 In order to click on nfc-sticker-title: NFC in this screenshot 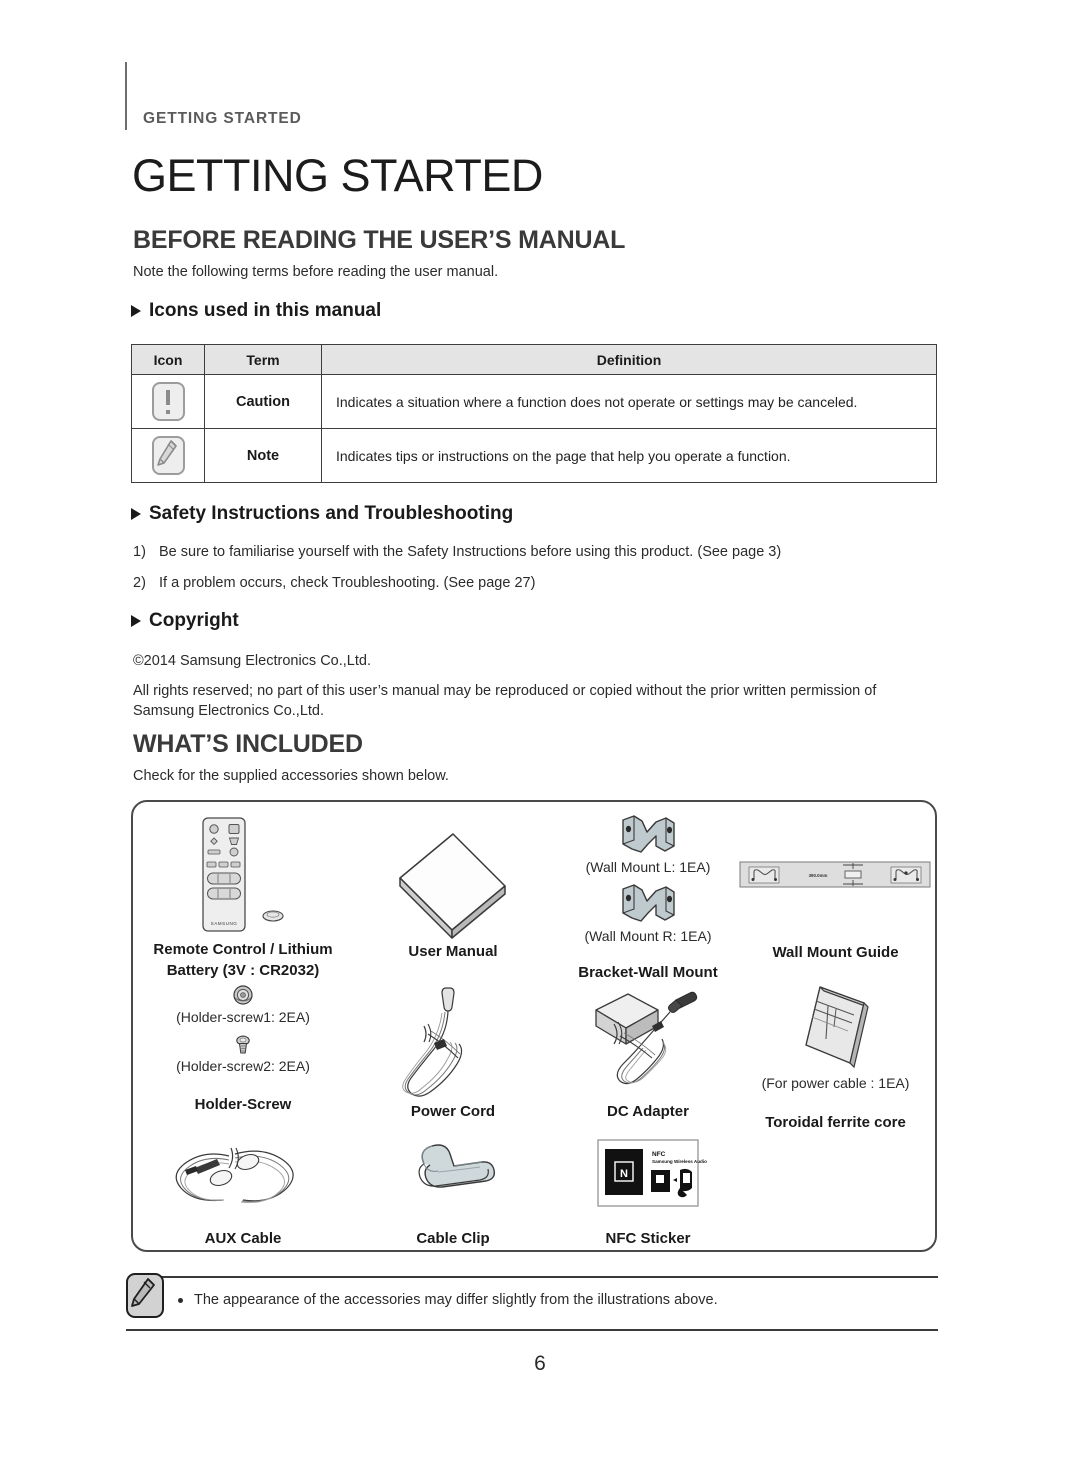, I will do `click(659, 1154)`.